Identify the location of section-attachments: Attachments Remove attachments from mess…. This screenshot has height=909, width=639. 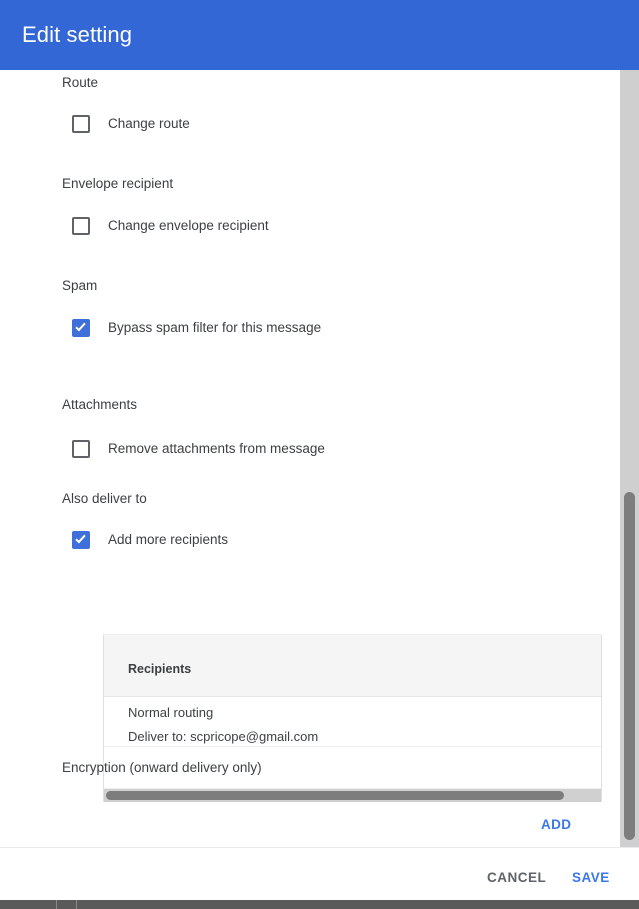
(310, 434).